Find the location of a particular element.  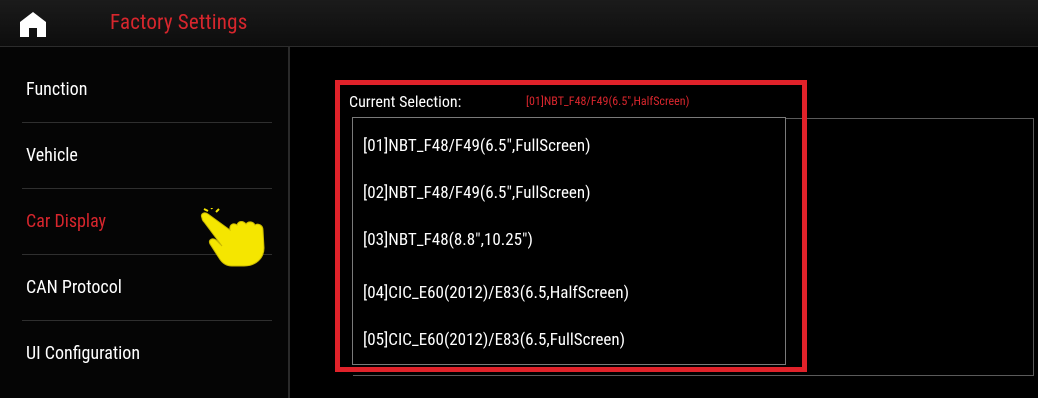

sidebar-item-label: CAN Protocol is located at coordinates (74, 287).